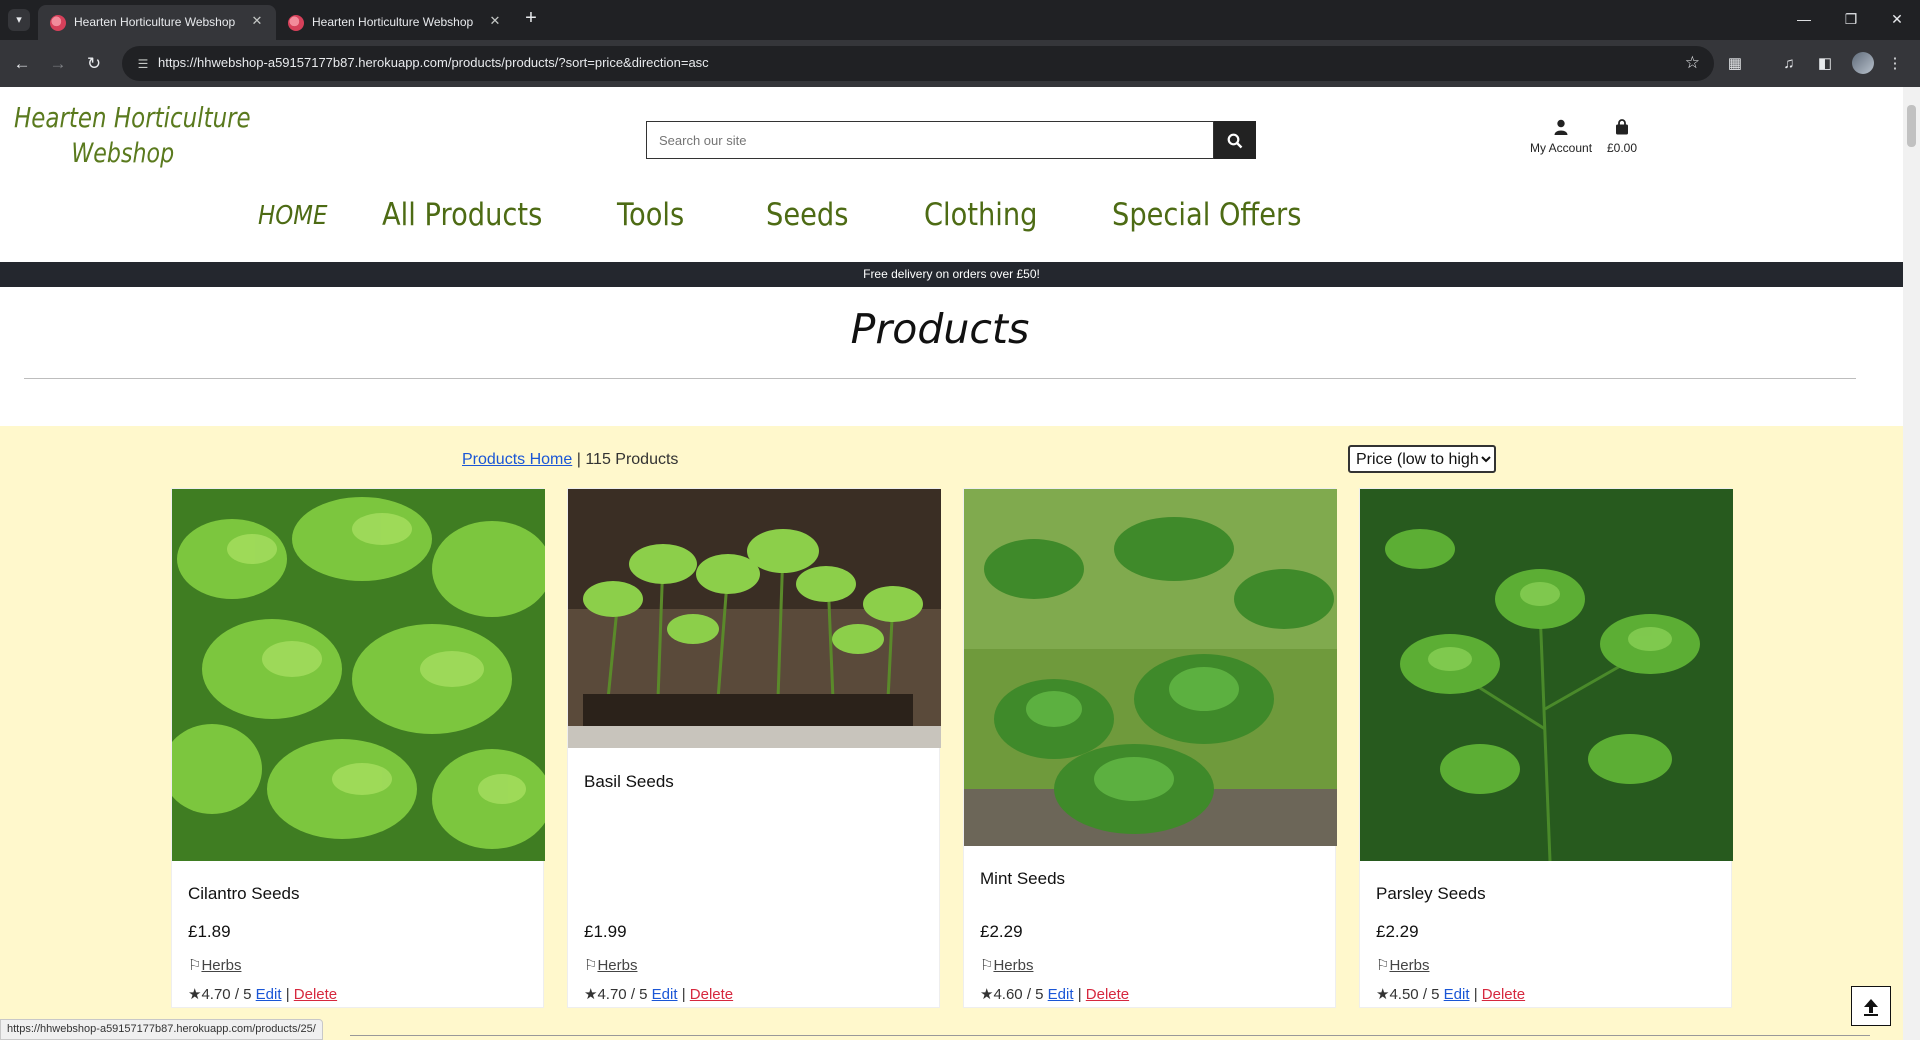 The image size is (1920, 1040). Describe the element at coordinates (1110, 1035) in the screenshot. I see `section-divider` at that location.